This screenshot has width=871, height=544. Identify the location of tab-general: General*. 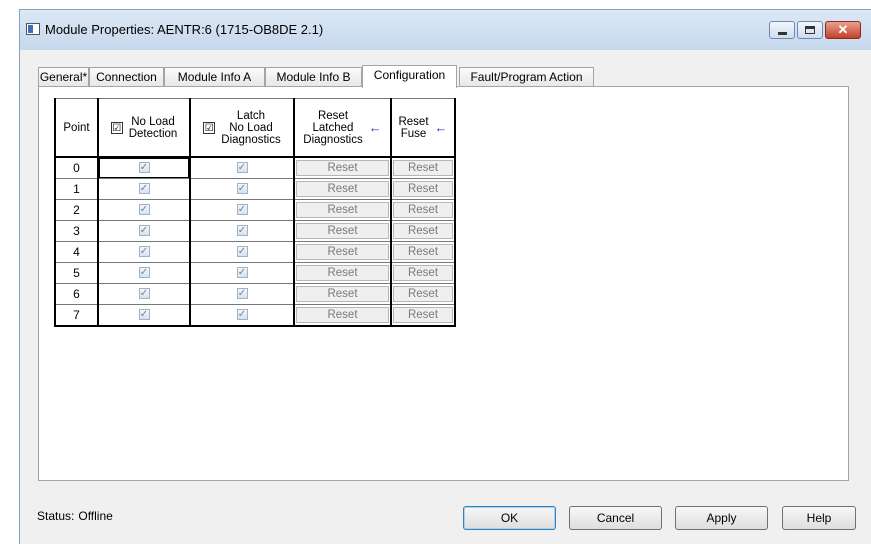
(63, 77).